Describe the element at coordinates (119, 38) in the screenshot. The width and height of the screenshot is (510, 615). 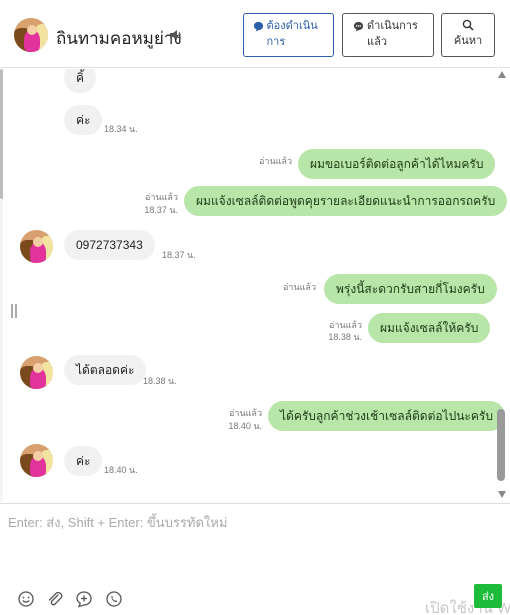
I see `contact-name: ถินทามคอหมูย่าง` at that location.